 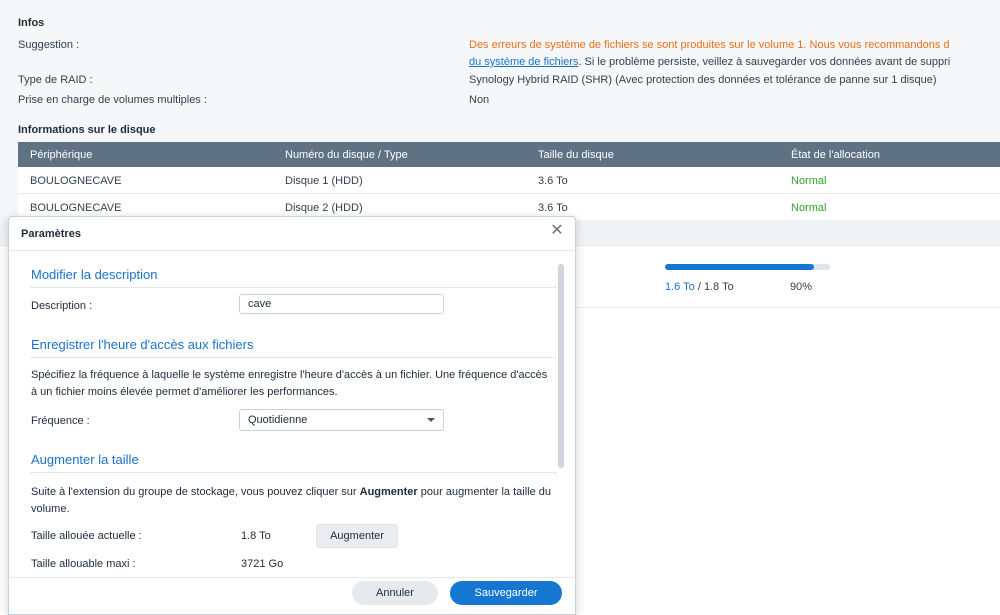 I want to click on total-size: 1.8 To, so click(x=718, y=287).